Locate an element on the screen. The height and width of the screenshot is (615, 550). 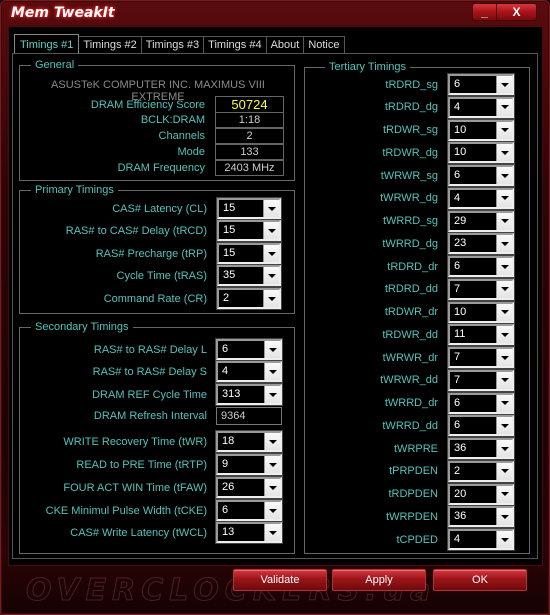
close-icon: X is located at coordinates (516, 12).